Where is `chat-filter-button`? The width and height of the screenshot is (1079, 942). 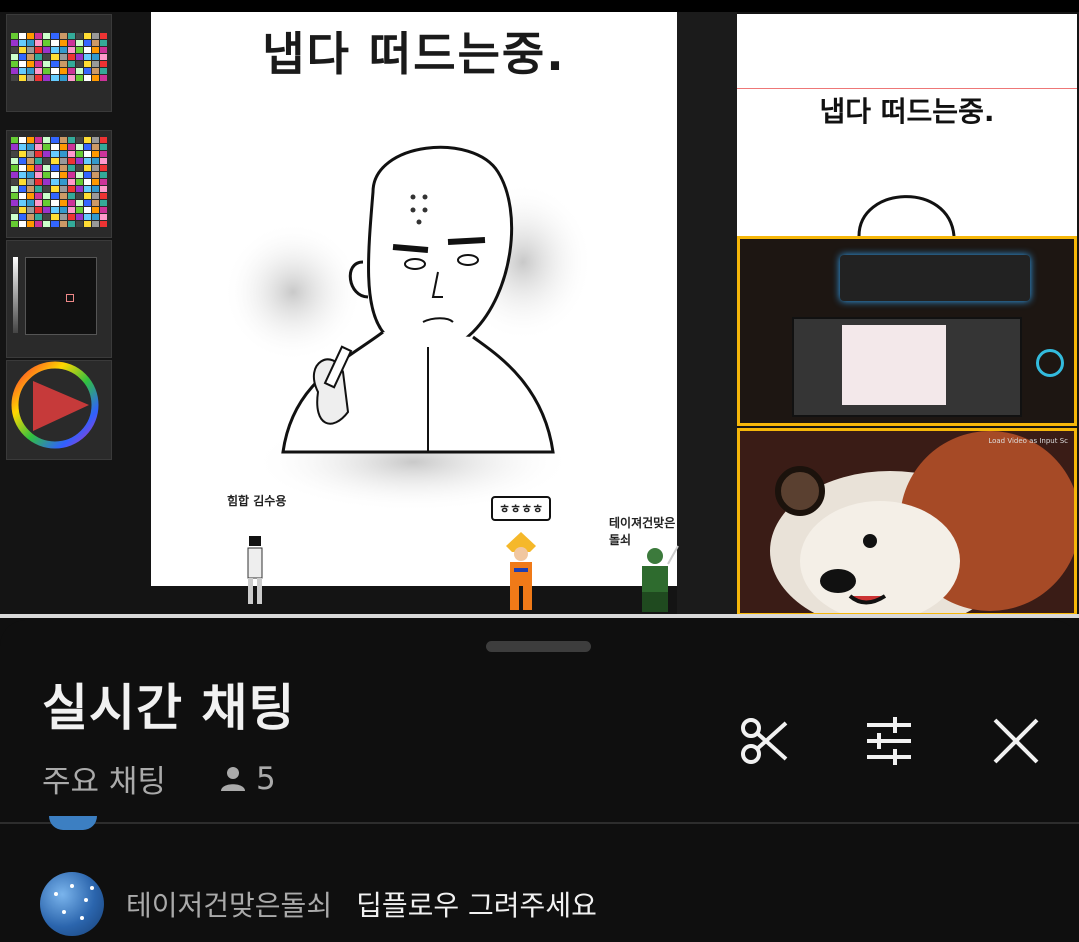
chat-filter-button is located at coordinates (889, 741).